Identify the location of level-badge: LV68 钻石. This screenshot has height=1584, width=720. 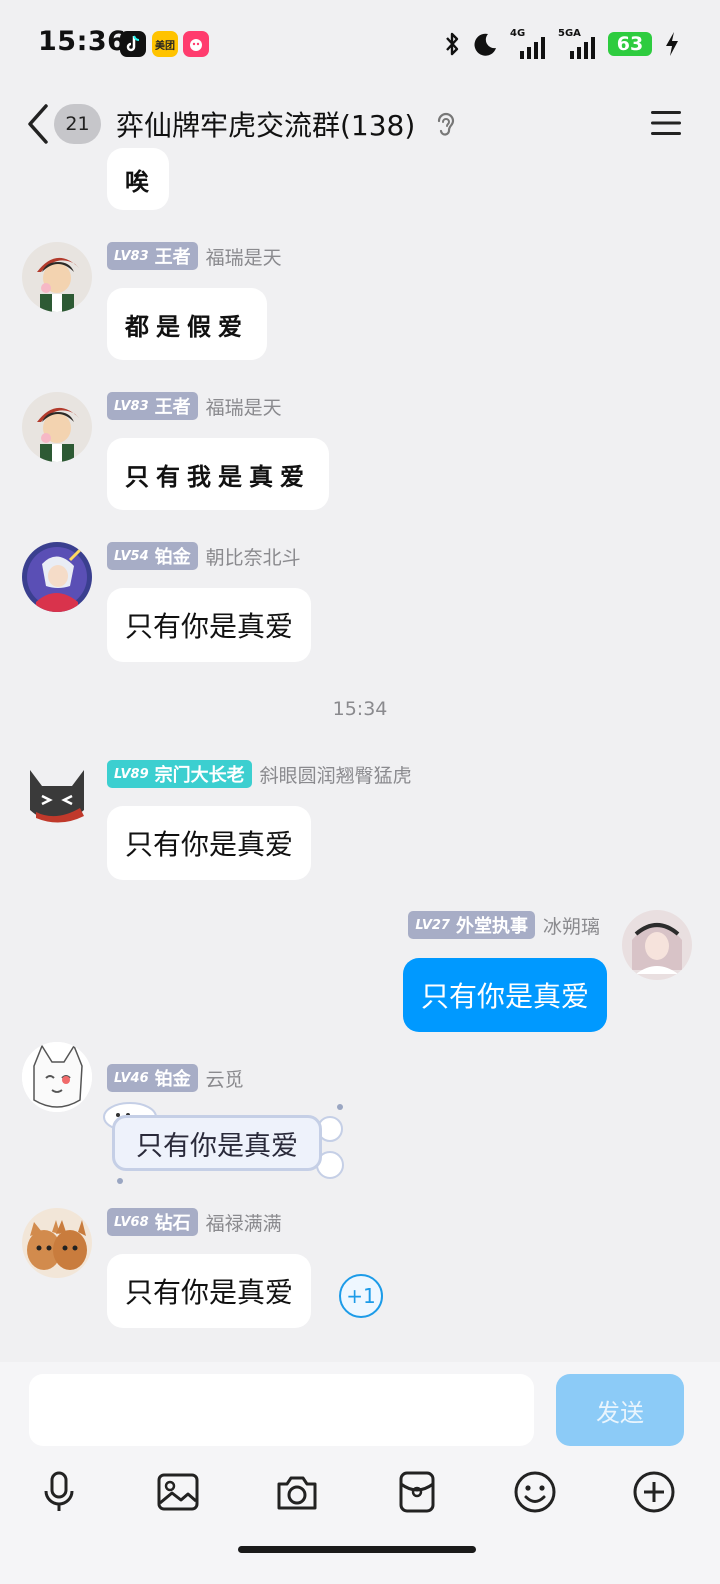
(152, 1222).